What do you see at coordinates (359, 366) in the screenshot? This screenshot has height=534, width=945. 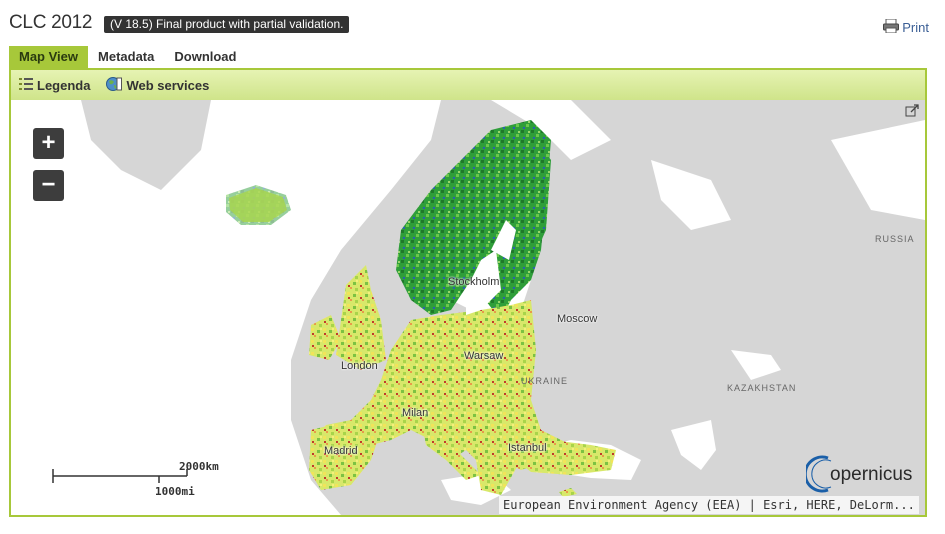 I see `label-london: London` at bounding box center [359, 366].